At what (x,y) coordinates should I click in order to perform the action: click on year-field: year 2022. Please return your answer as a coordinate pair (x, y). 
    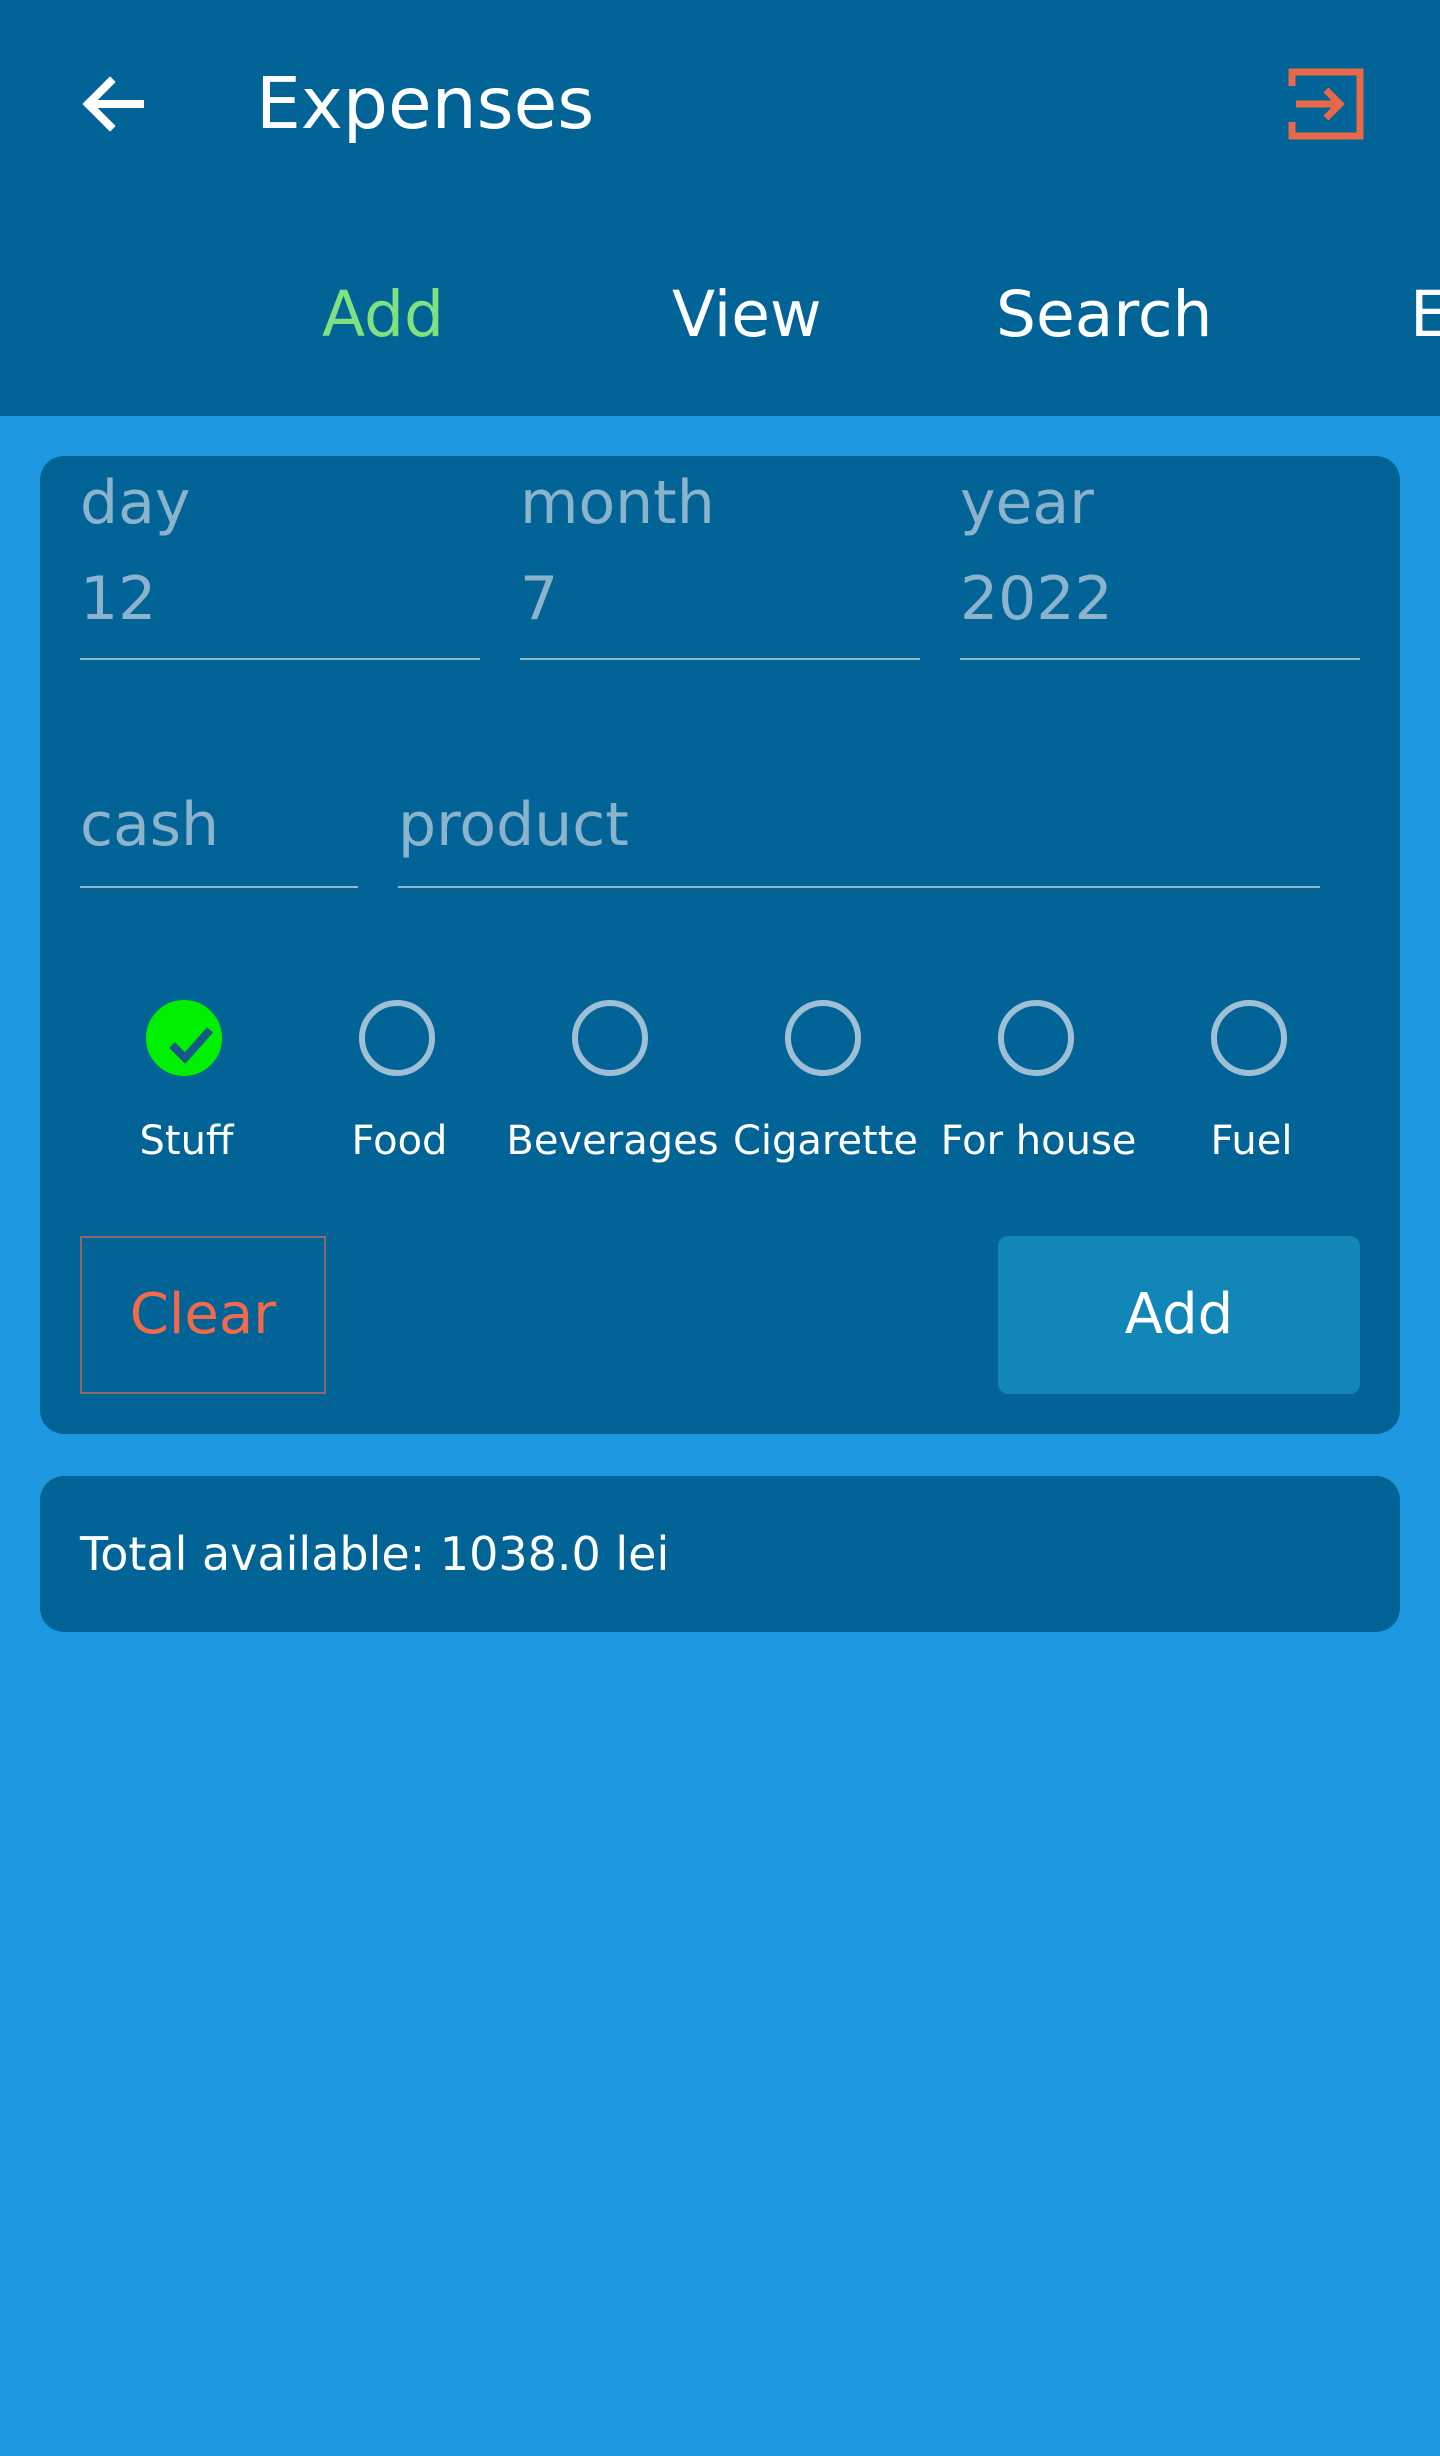
    Looking at the image, I should click on (1160, 558).